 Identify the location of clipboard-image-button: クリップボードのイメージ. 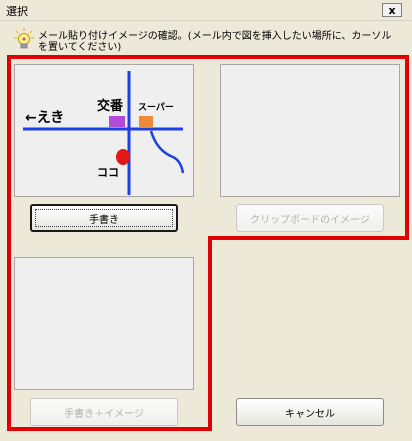
(310, 218).